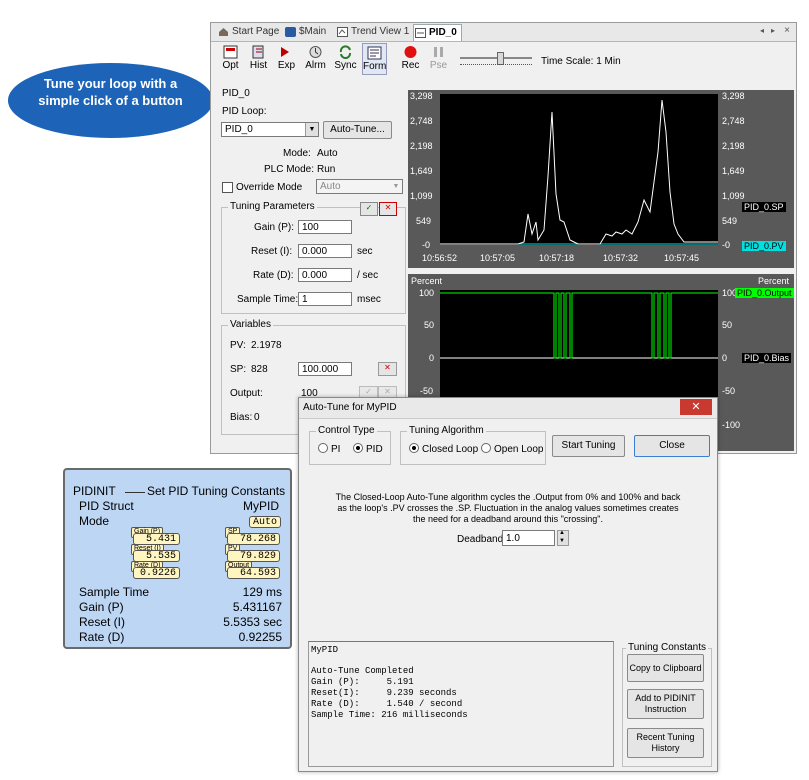 The width and height of the screenshot is (809, 780). I want to click on deadband-input: 1.0, so click(528, 538).